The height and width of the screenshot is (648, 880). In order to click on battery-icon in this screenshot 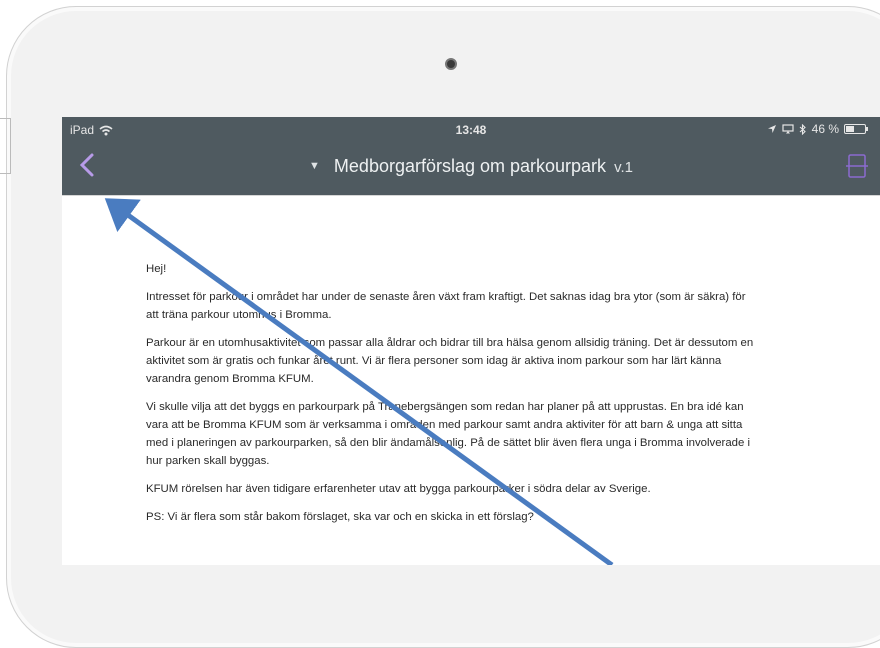, I will do `click(856, 129)`.